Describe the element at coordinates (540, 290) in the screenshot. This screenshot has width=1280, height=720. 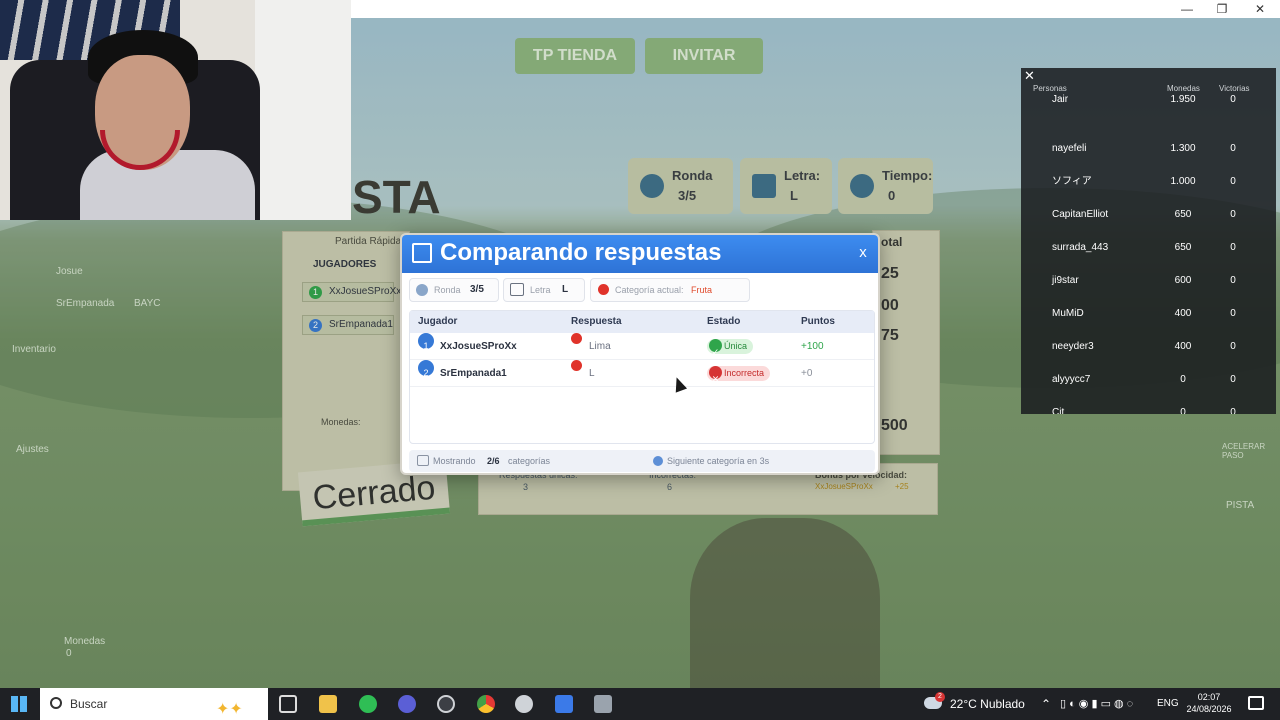
I see `letter-pill-label: Letra` at that location.